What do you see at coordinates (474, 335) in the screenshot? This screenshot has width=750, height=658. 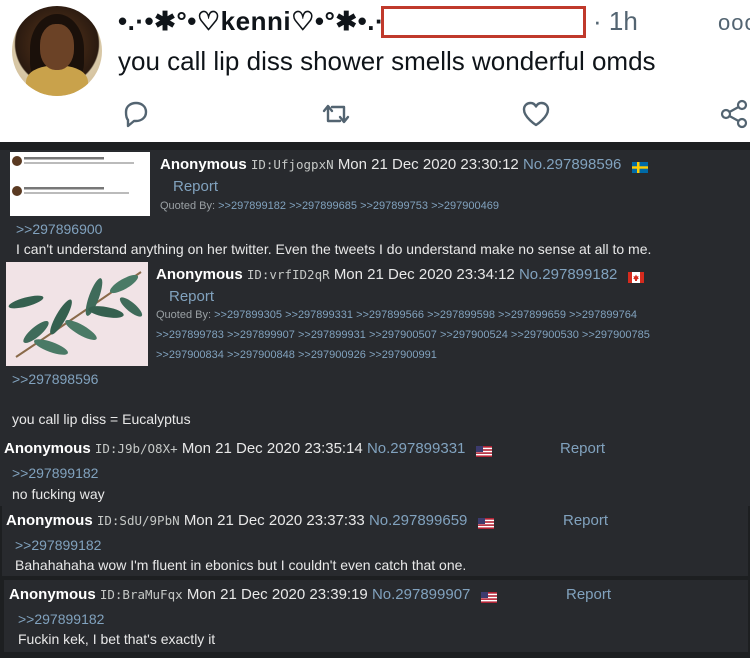 I see `quote-link: >>297900524` at bounding box center [474, 335].